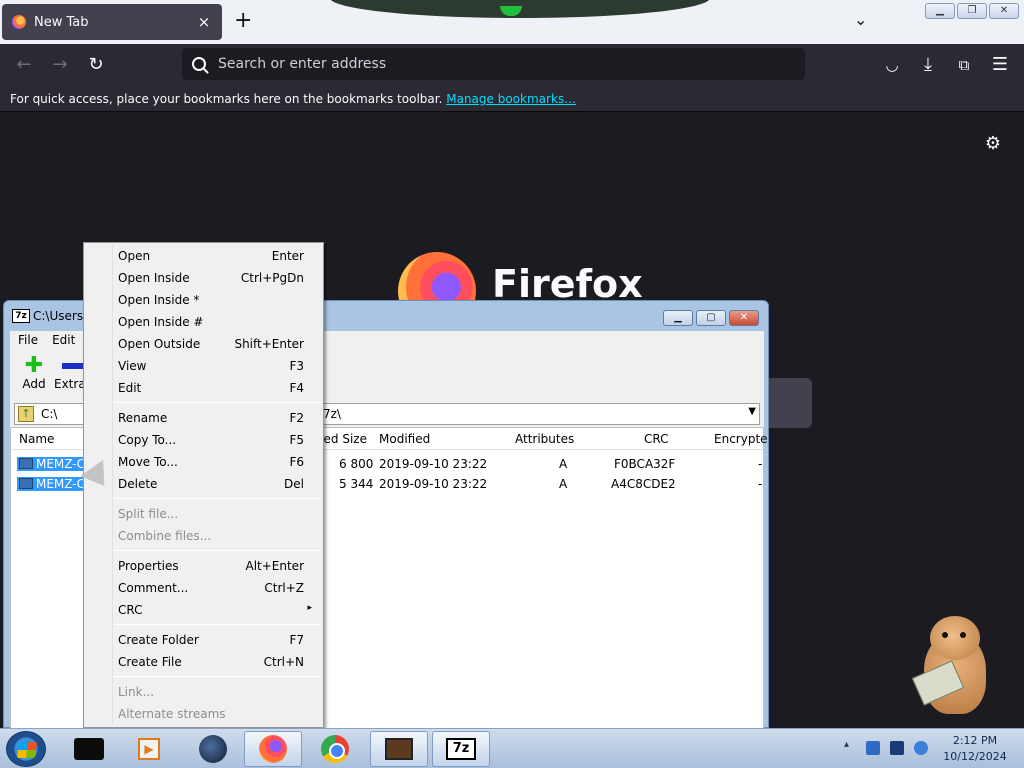  Describe the element at coordinates (512, 22) in the screenshot. I see `tab-strip: New Tab × + ⌄ ▁ ❐ ✕` at that location.